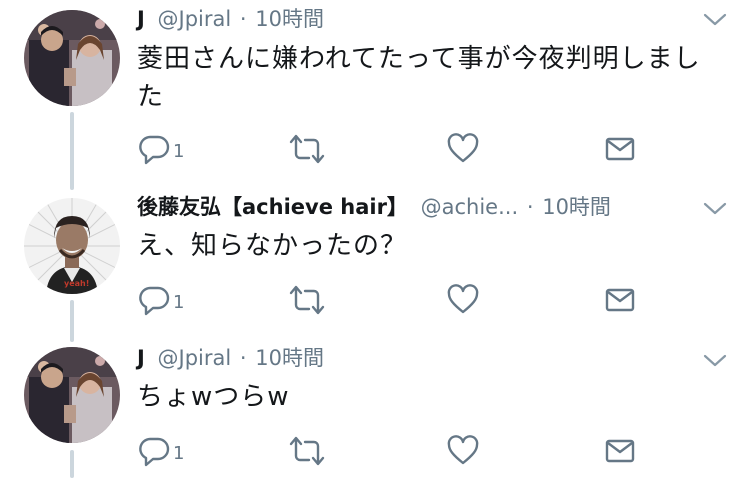 The image size is (750, 478). What do you see at coordinates (272, 207) in the screenshot?
I see `display-name: 後藤友弘【achieve hair】` at bounding box center [272, 207].